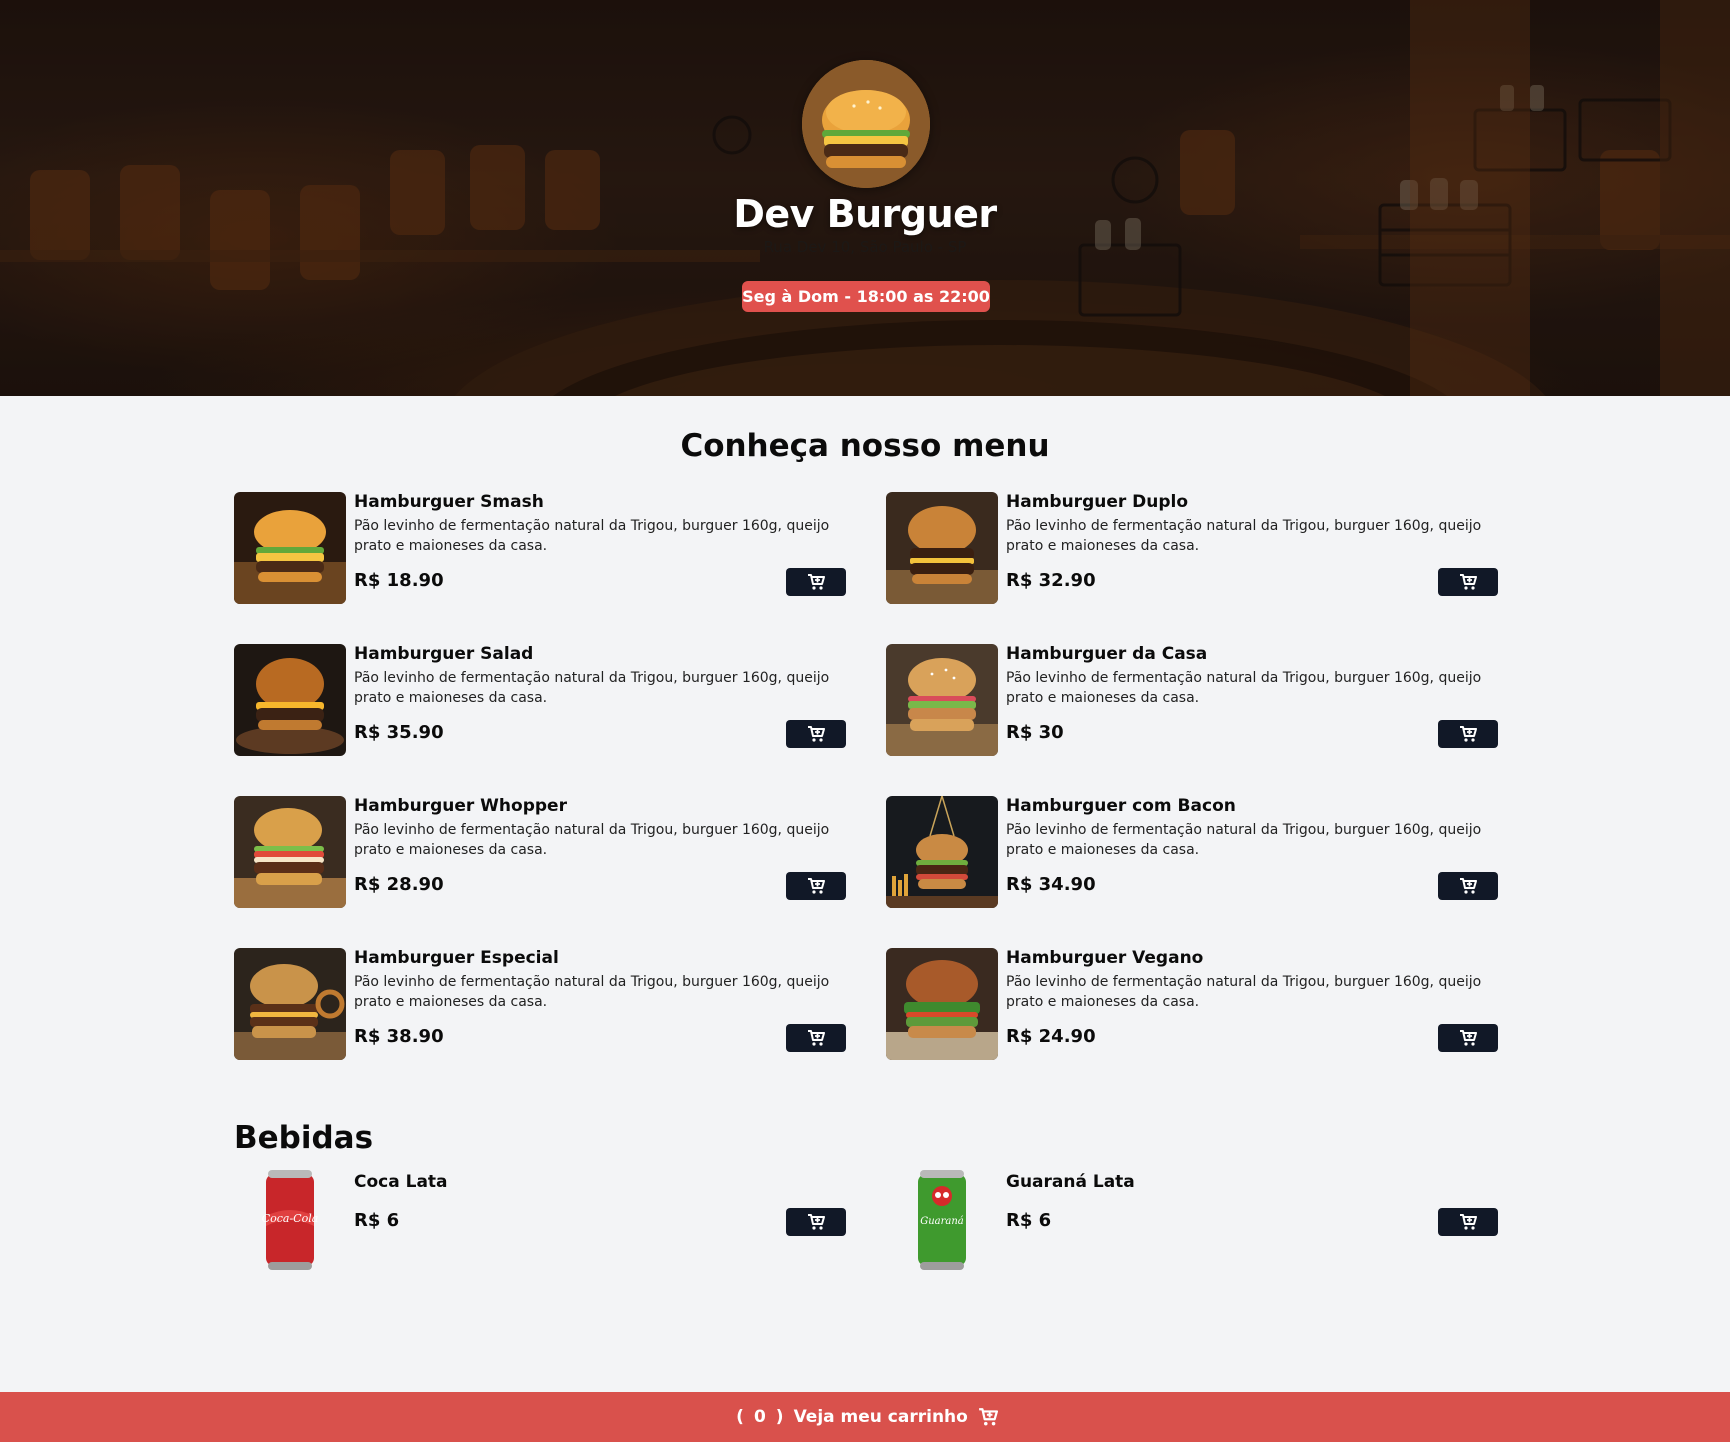 The image size is (1730, 1442). Describe the element at coordinates (1051, 884) in the screenshot. I see `item-price: R$ 34.90` at that location.